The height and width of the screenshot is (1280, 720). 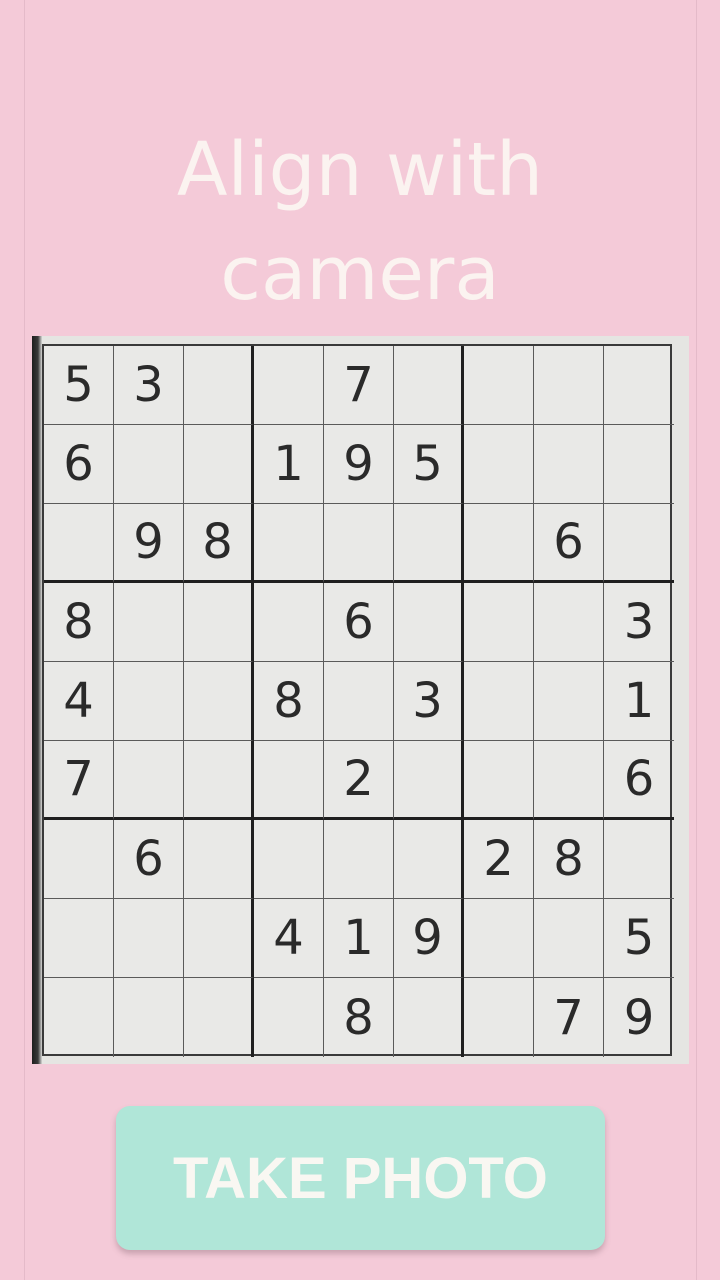 I want to click on instruction-line-2: camera, so click(x=360, y=274).